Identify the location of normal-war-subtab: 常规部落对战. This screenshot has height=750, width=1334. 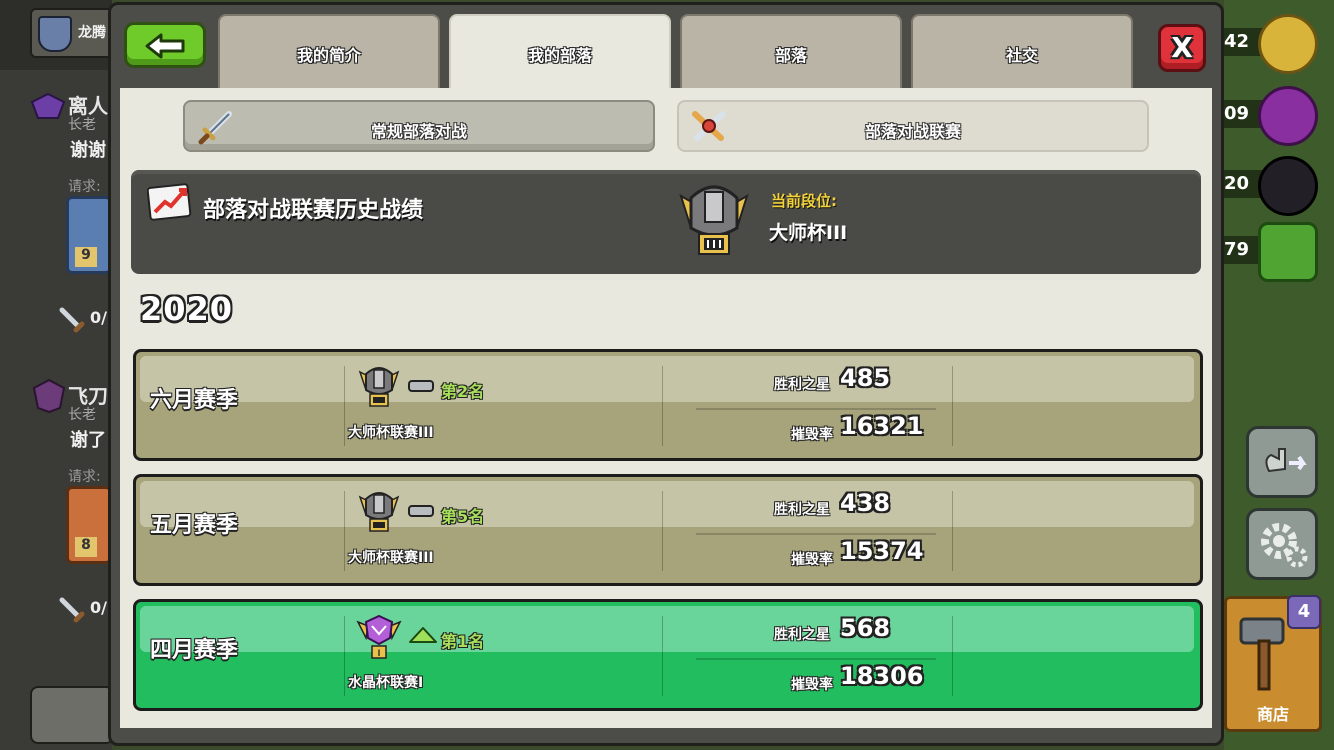
(419, 126).